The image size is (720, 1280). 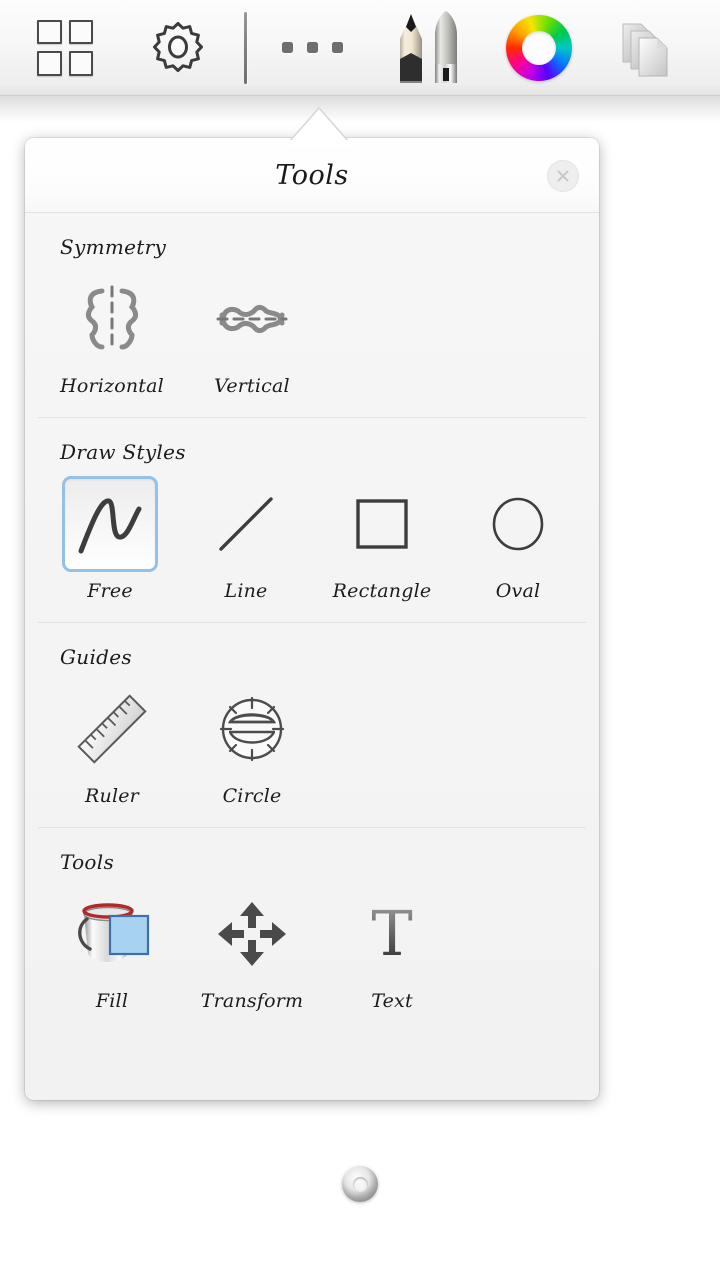 I want to click on oval-icon-wrap, so click(x=518, y=524).